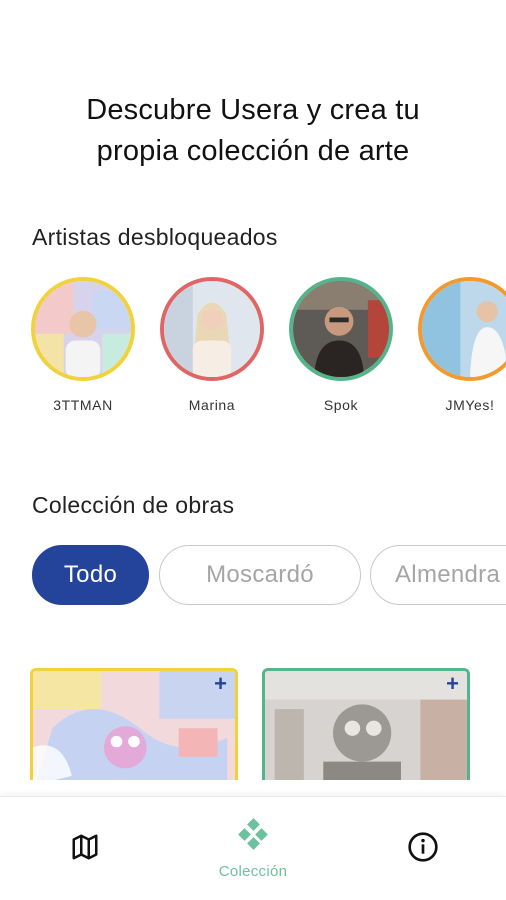 This screenshot has height=900, width=506. What do you see at coordinates (341, 405) in the screenshot?
I see `artist-name: Spok` at bounding box center [341, 405].